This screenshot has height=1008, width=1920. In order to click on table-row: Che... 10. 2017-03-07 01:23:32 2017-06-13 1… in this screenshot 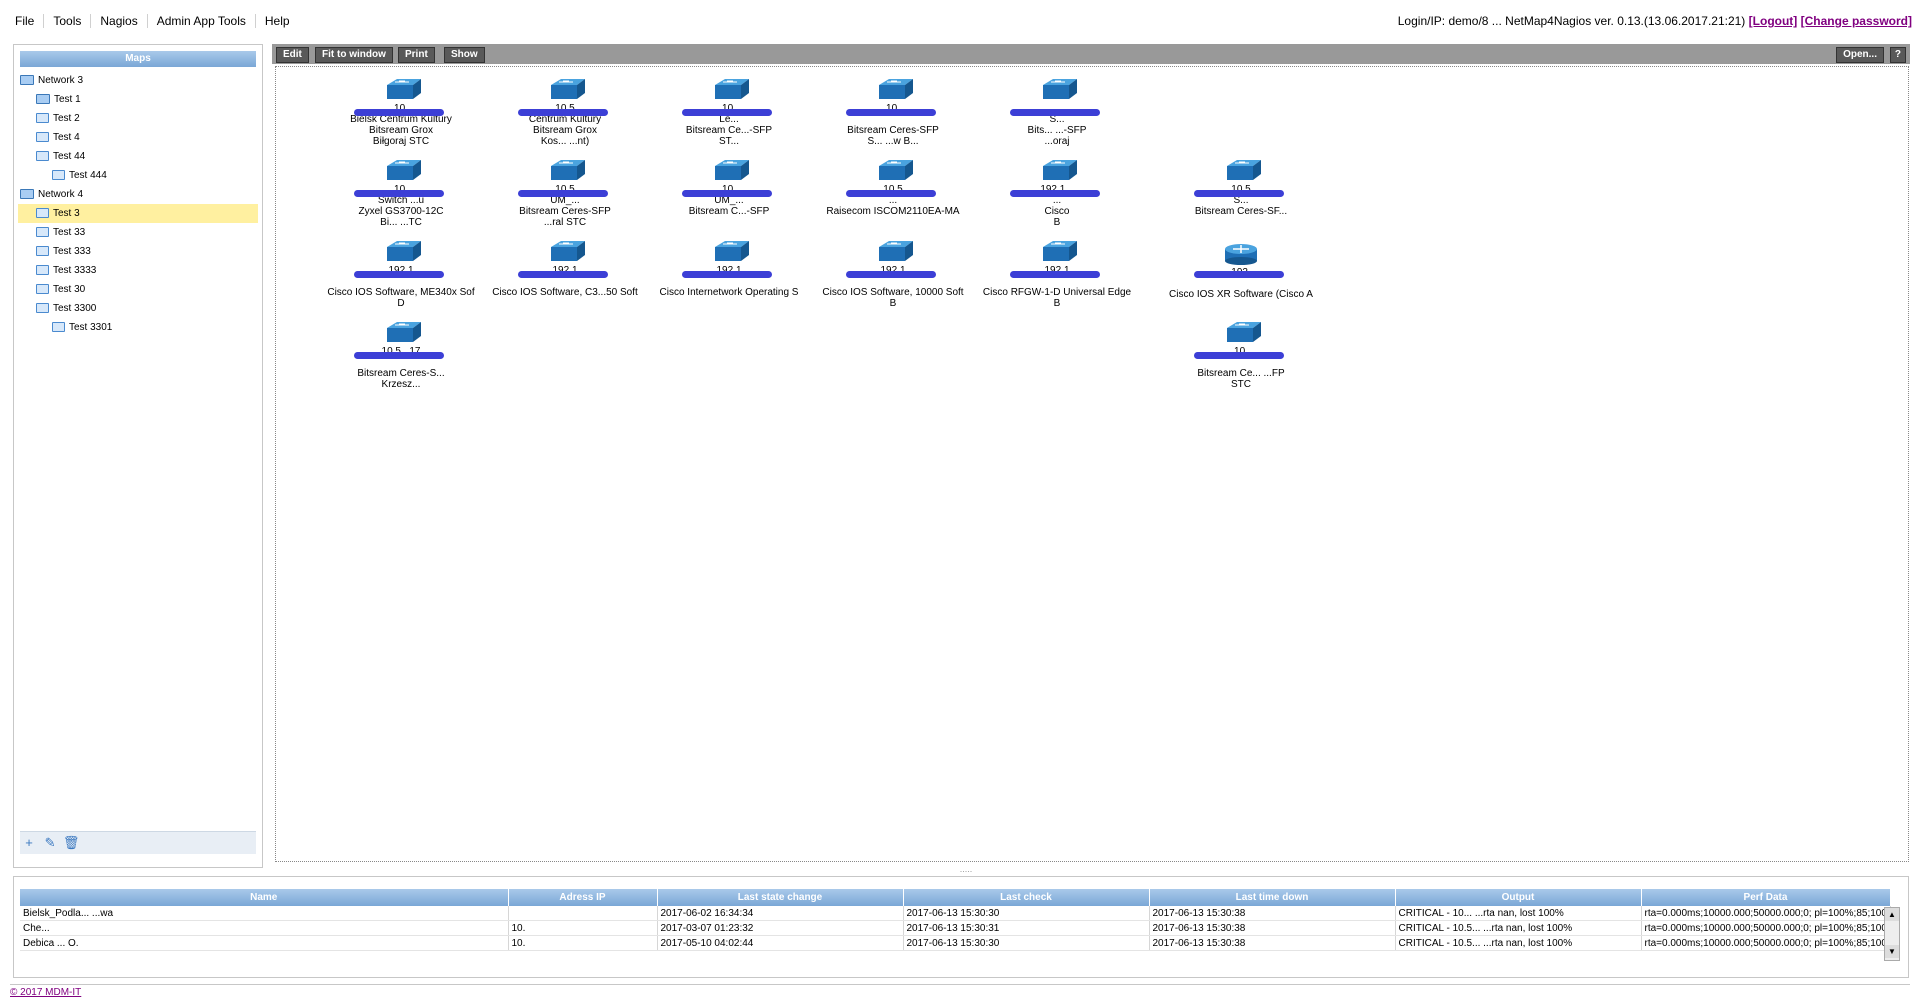, I will do `click(955, 928)`.